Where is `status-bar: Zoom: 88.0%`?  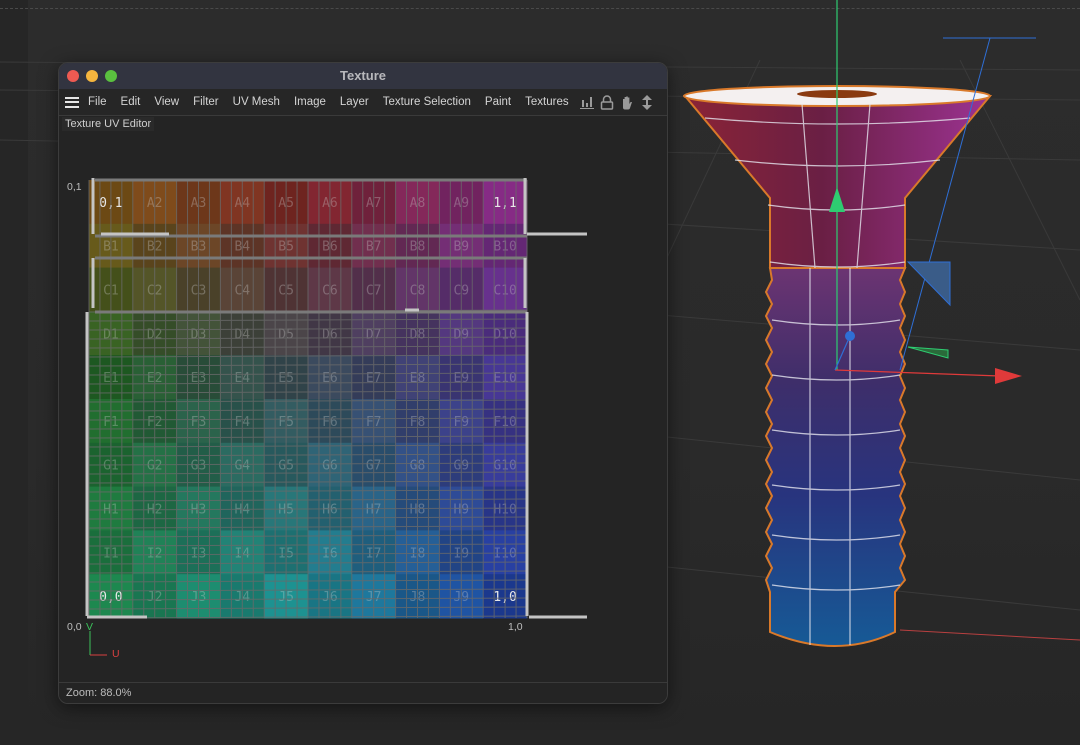 status-bar: Zoom: 88.0% is located at coordinates (363, 692).